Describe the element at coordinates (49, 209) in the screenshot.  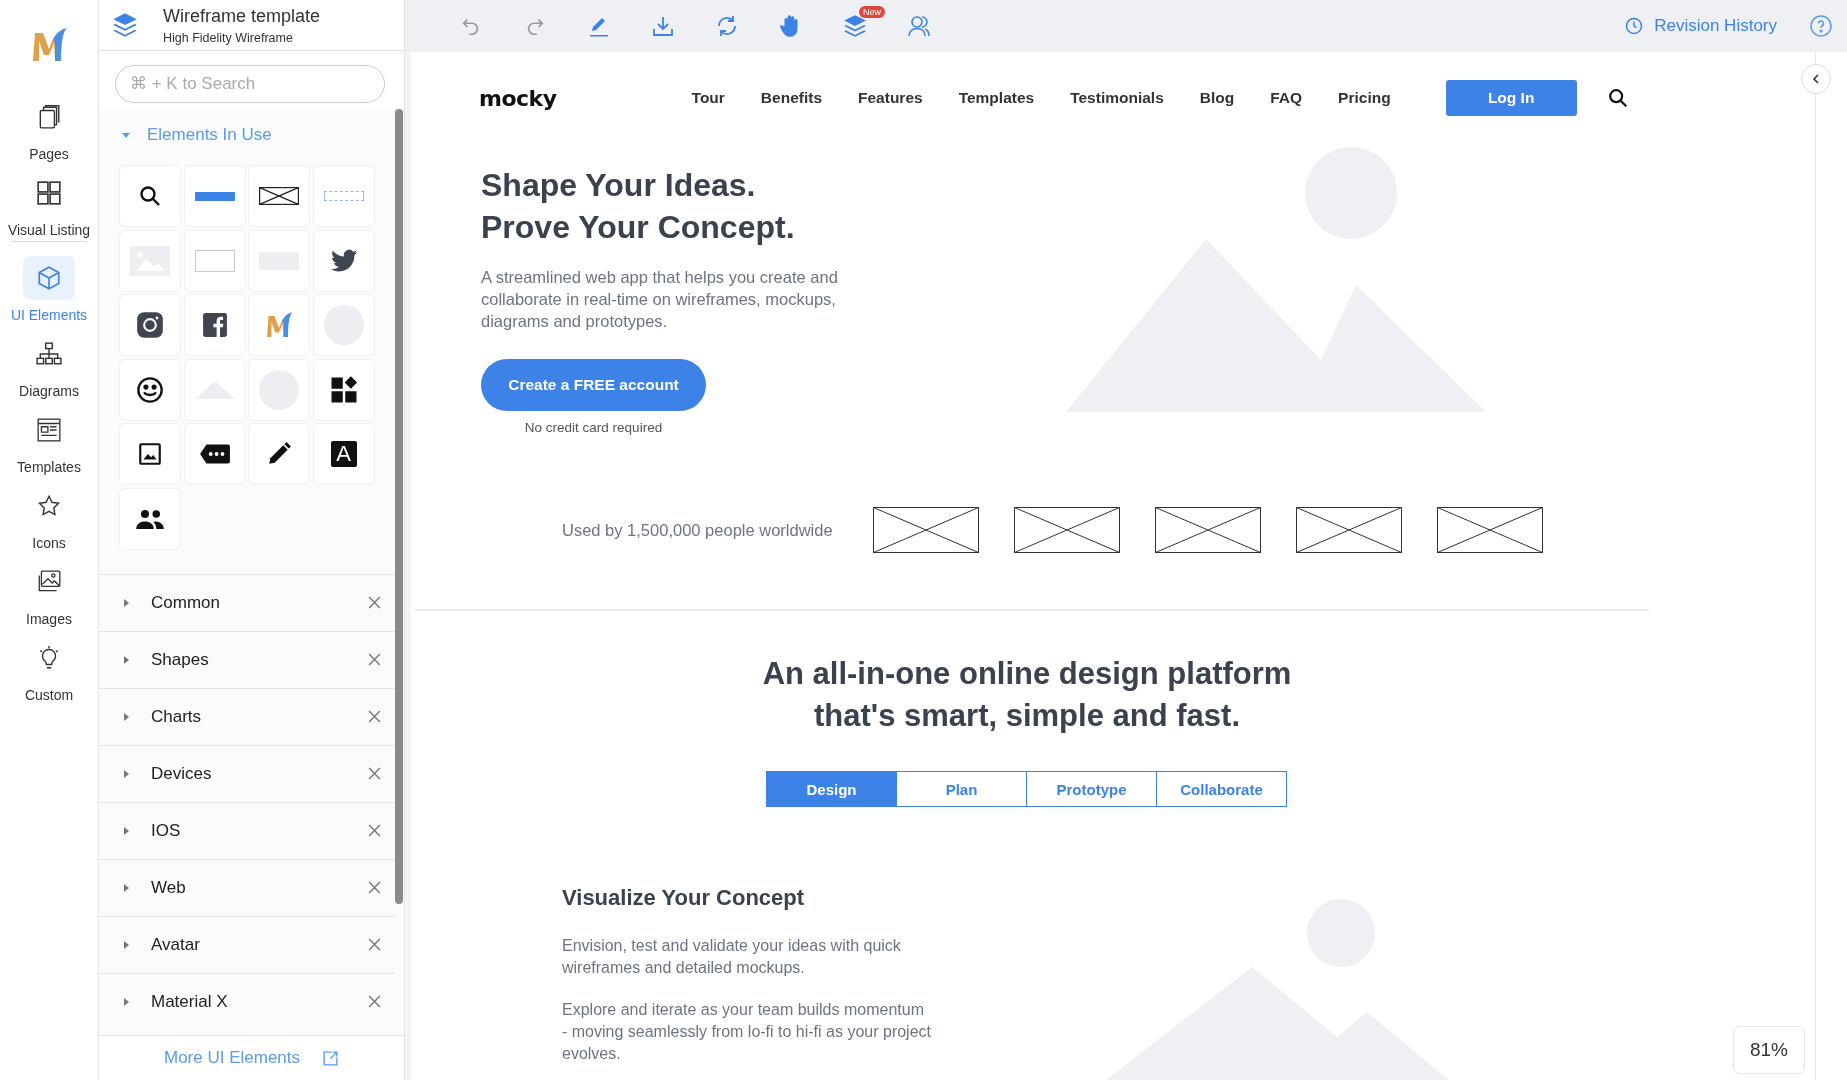
I see `sidebar-item: Visual Listing` at that location.